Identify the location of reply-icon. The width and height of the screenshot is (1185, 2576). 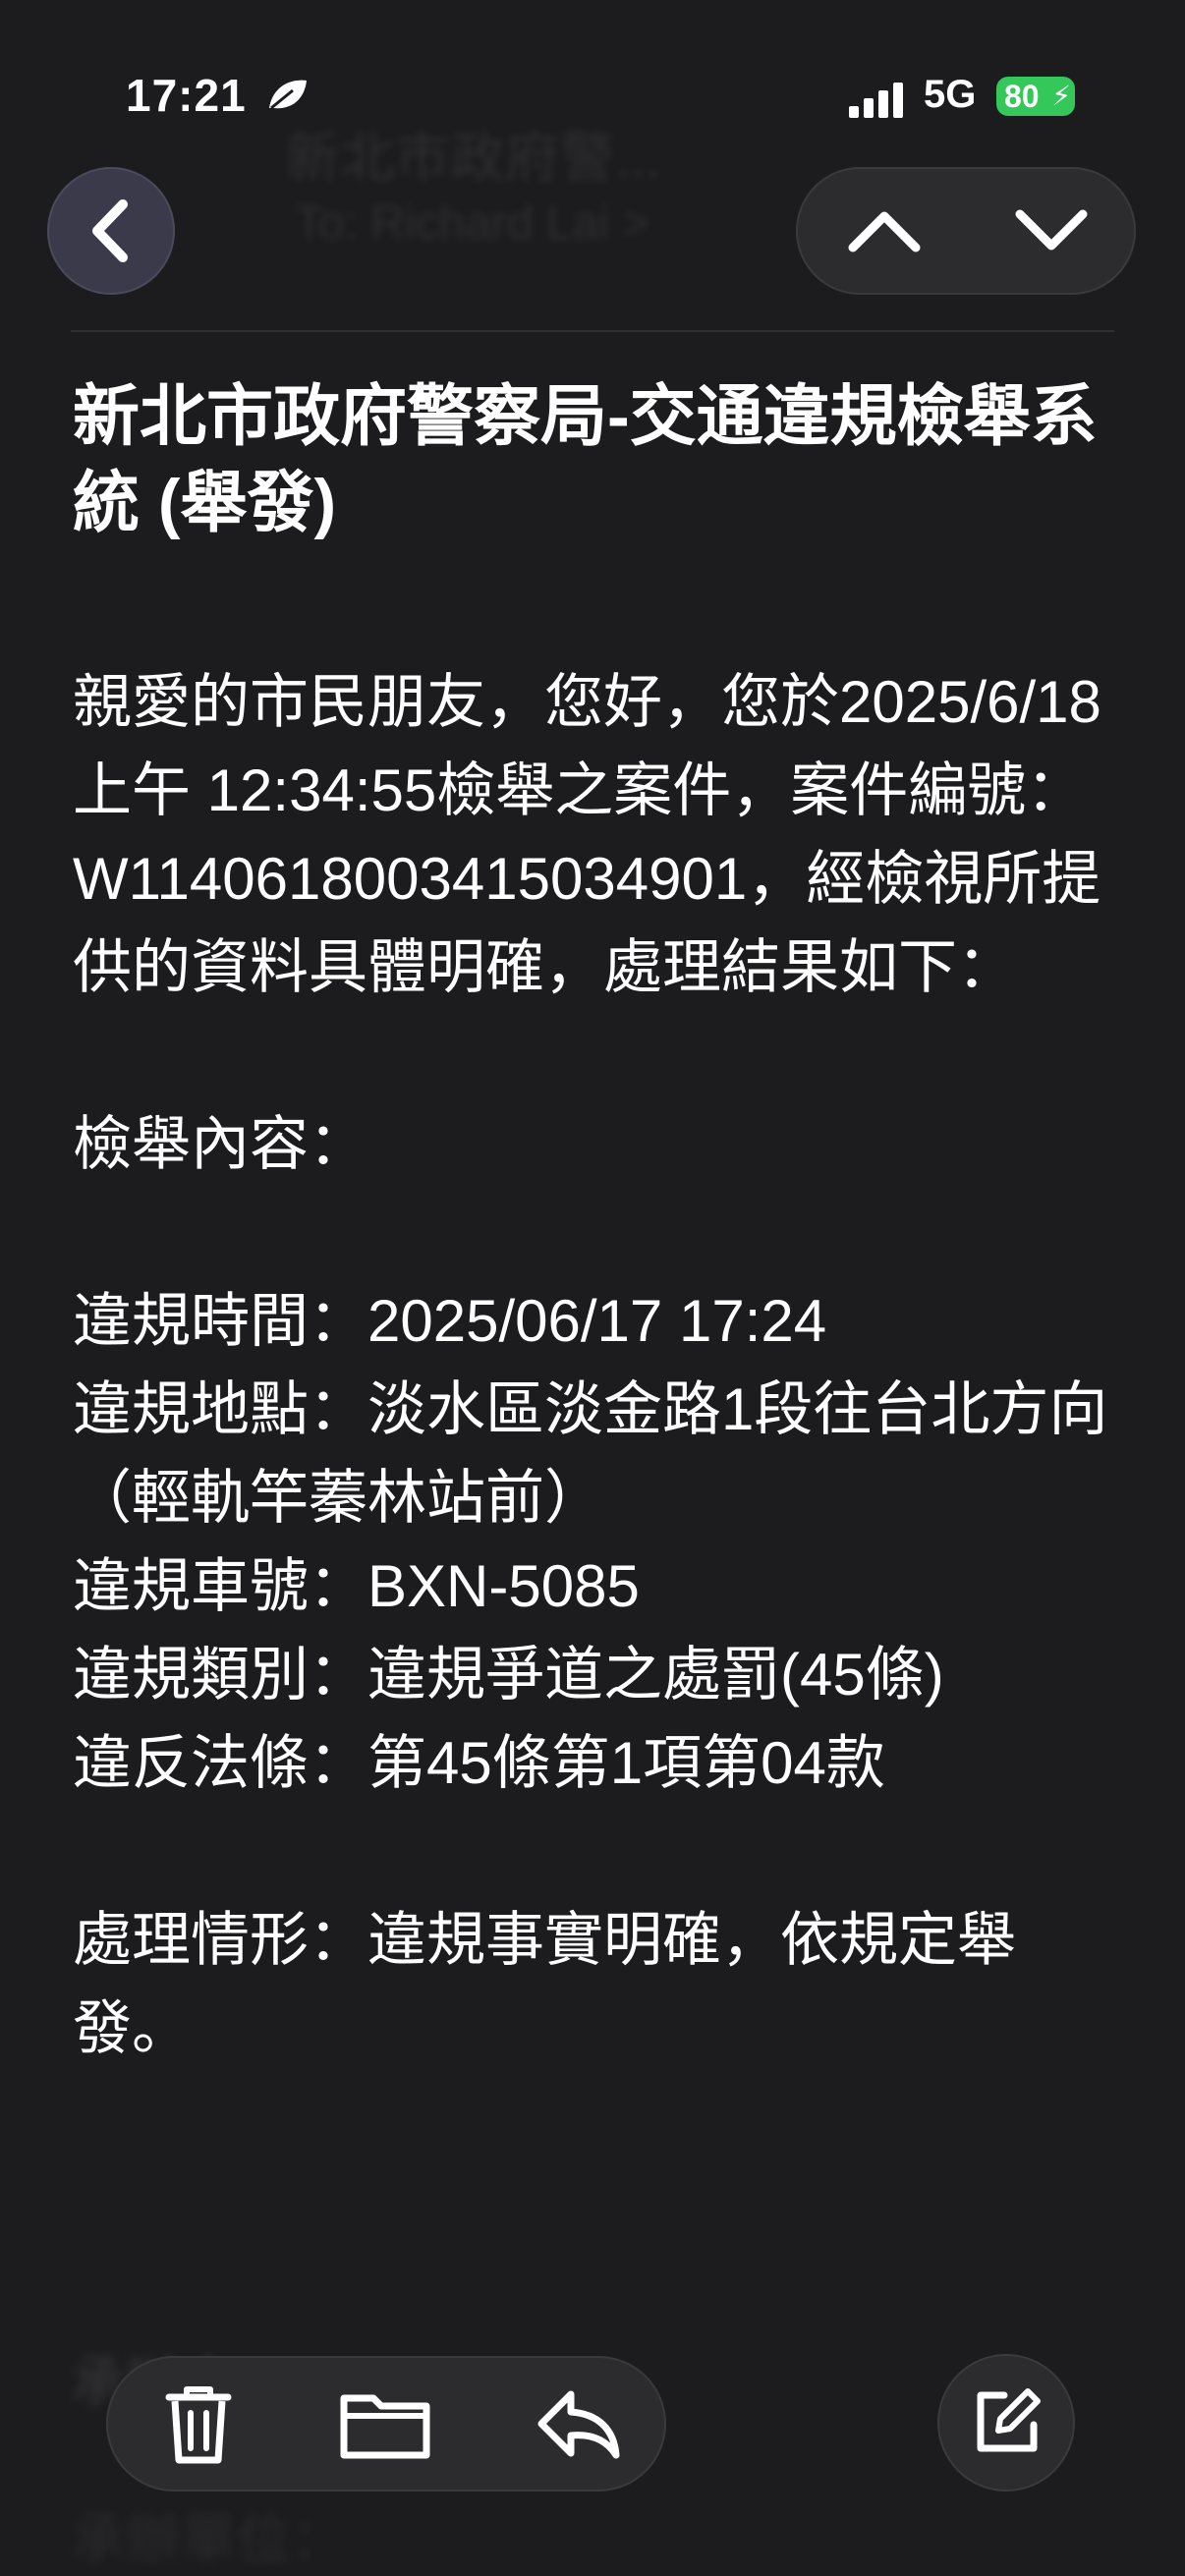
(579, 2424).